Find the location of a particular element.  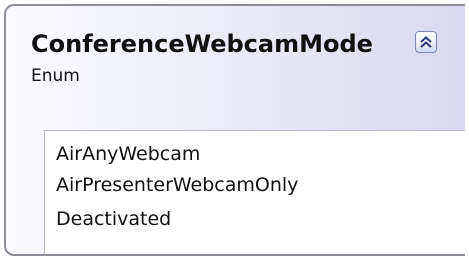

enum-member: Deactivated is located at coordinates (113, 219).